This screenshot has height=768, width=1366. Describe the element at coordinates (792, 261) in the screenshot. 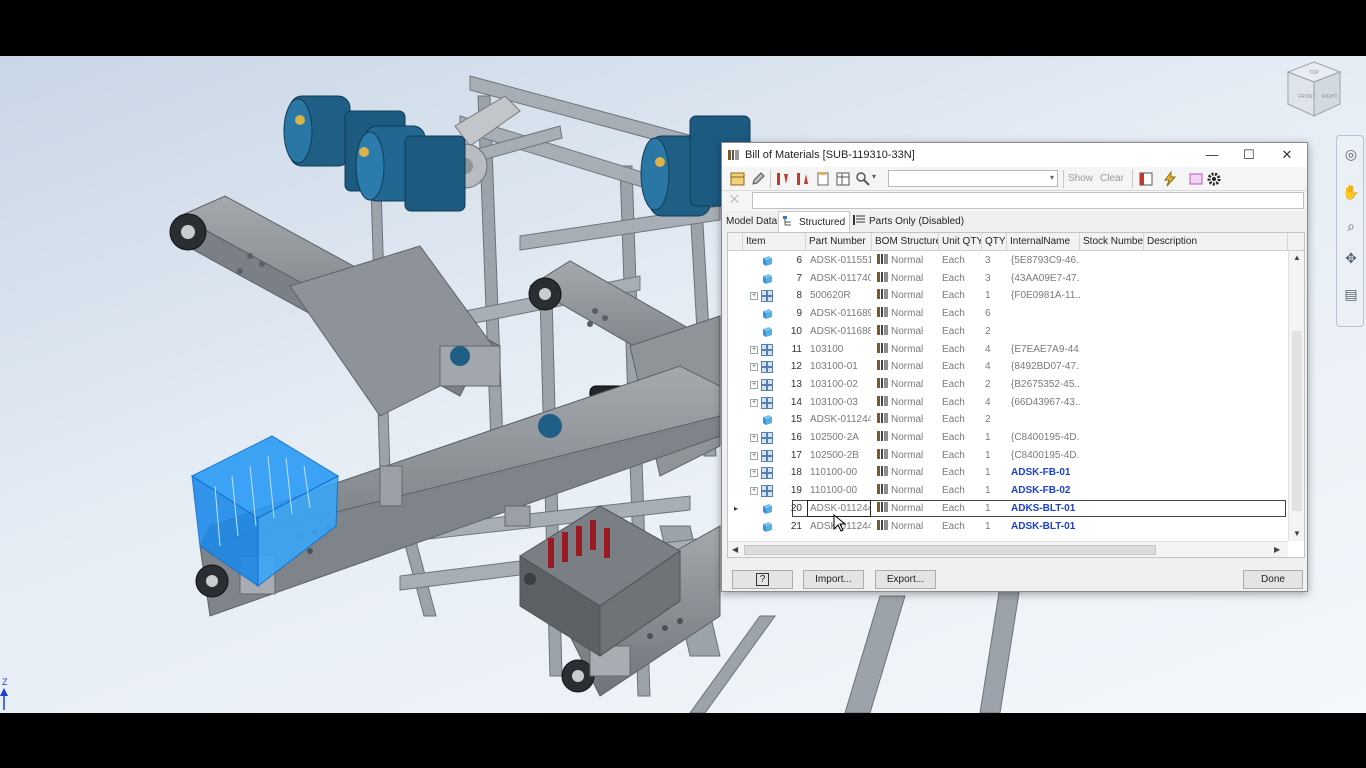

I see `cell-item: 6` at that location.